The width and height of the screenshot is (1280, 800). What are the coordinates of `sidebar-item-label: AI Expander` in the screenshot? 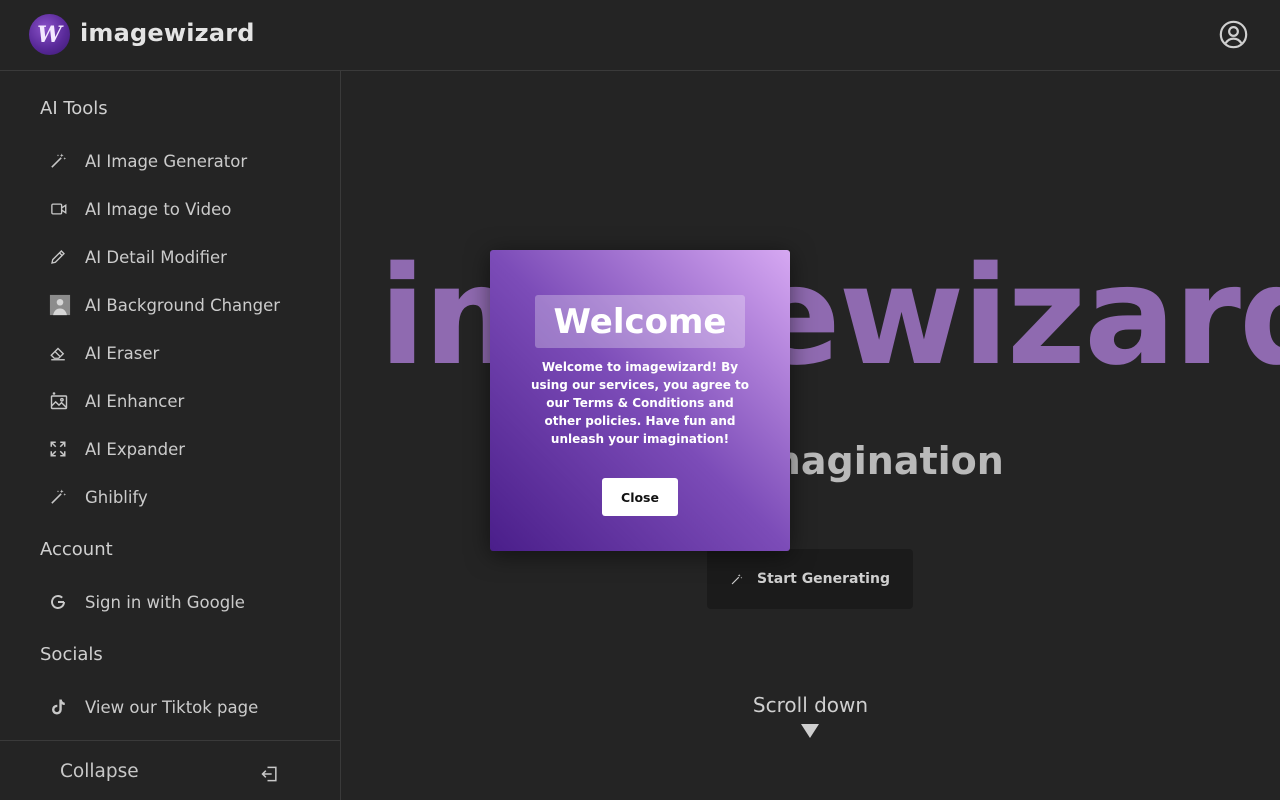 It's located at (135, 449).